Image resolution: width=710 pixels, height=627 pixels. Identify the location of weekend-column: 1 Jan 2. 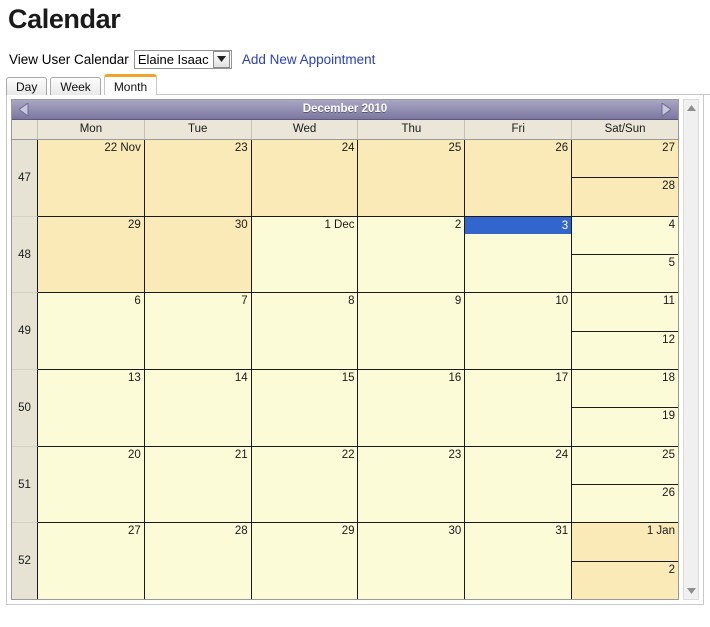
(625, 561).